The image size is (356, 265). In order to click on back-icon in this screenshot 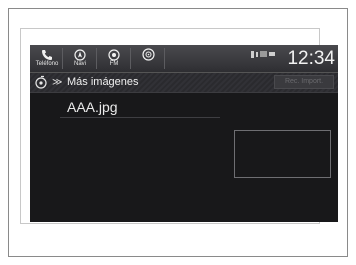, I will do `click(41, 82)`.